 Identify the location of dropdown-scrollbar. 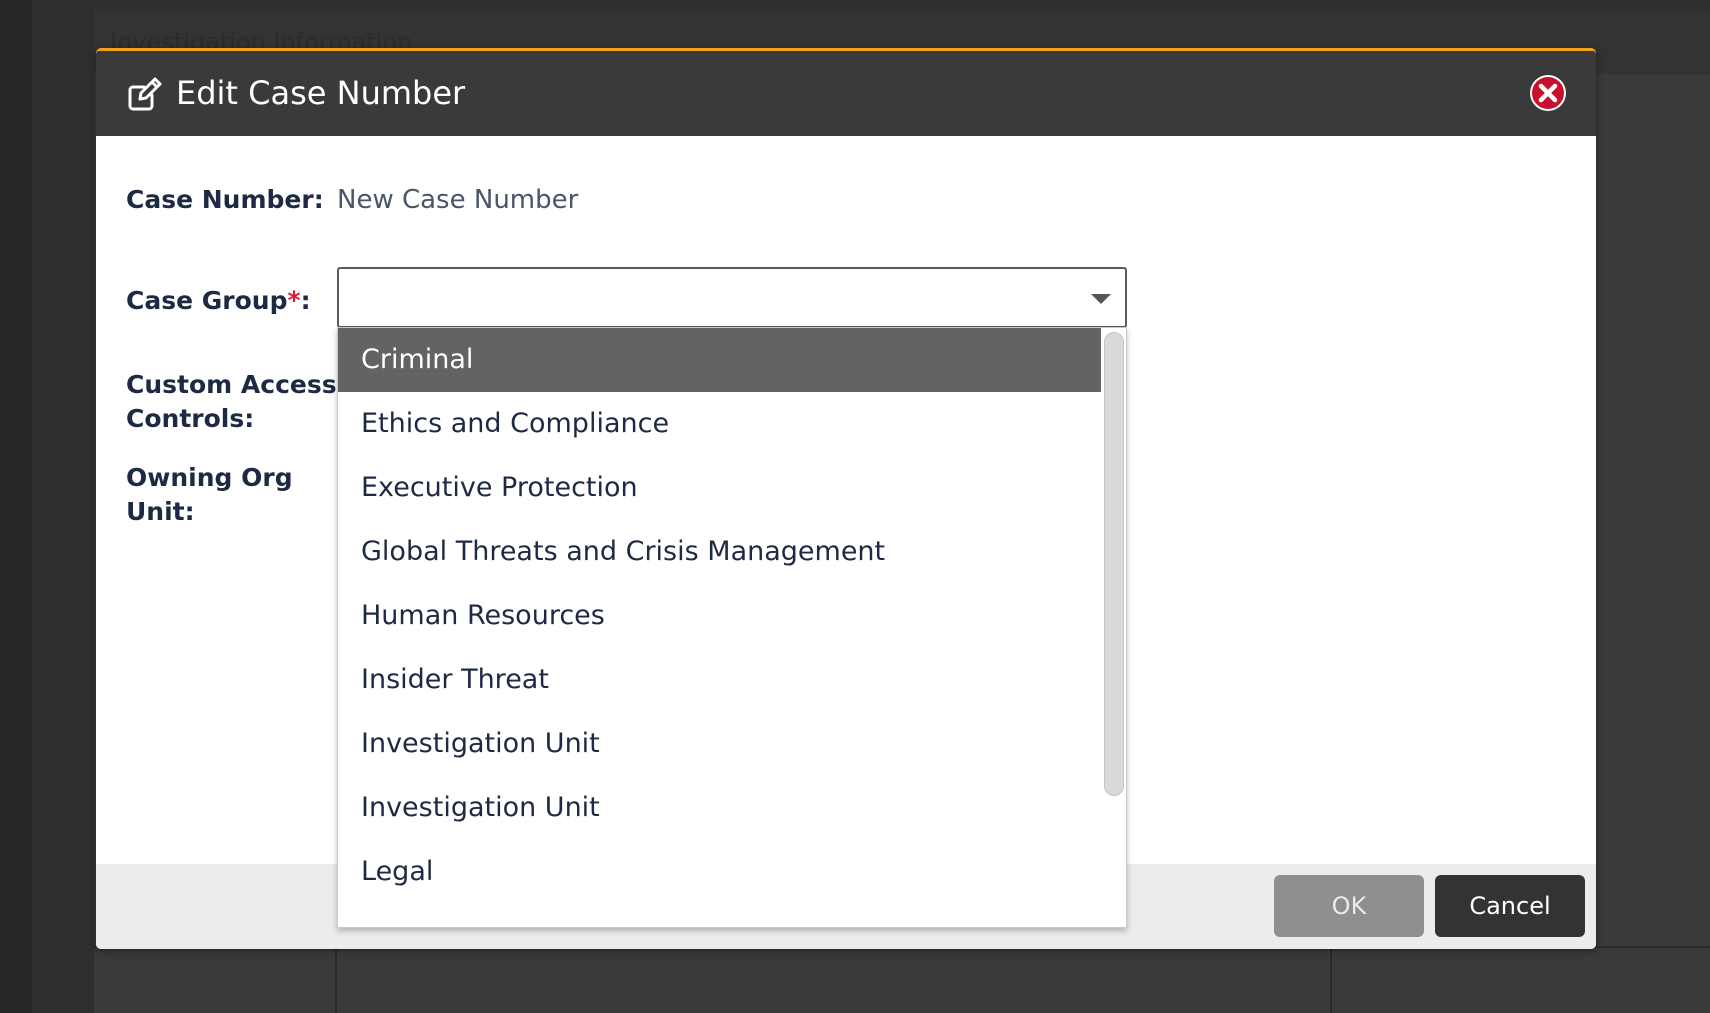
(1113, 627).